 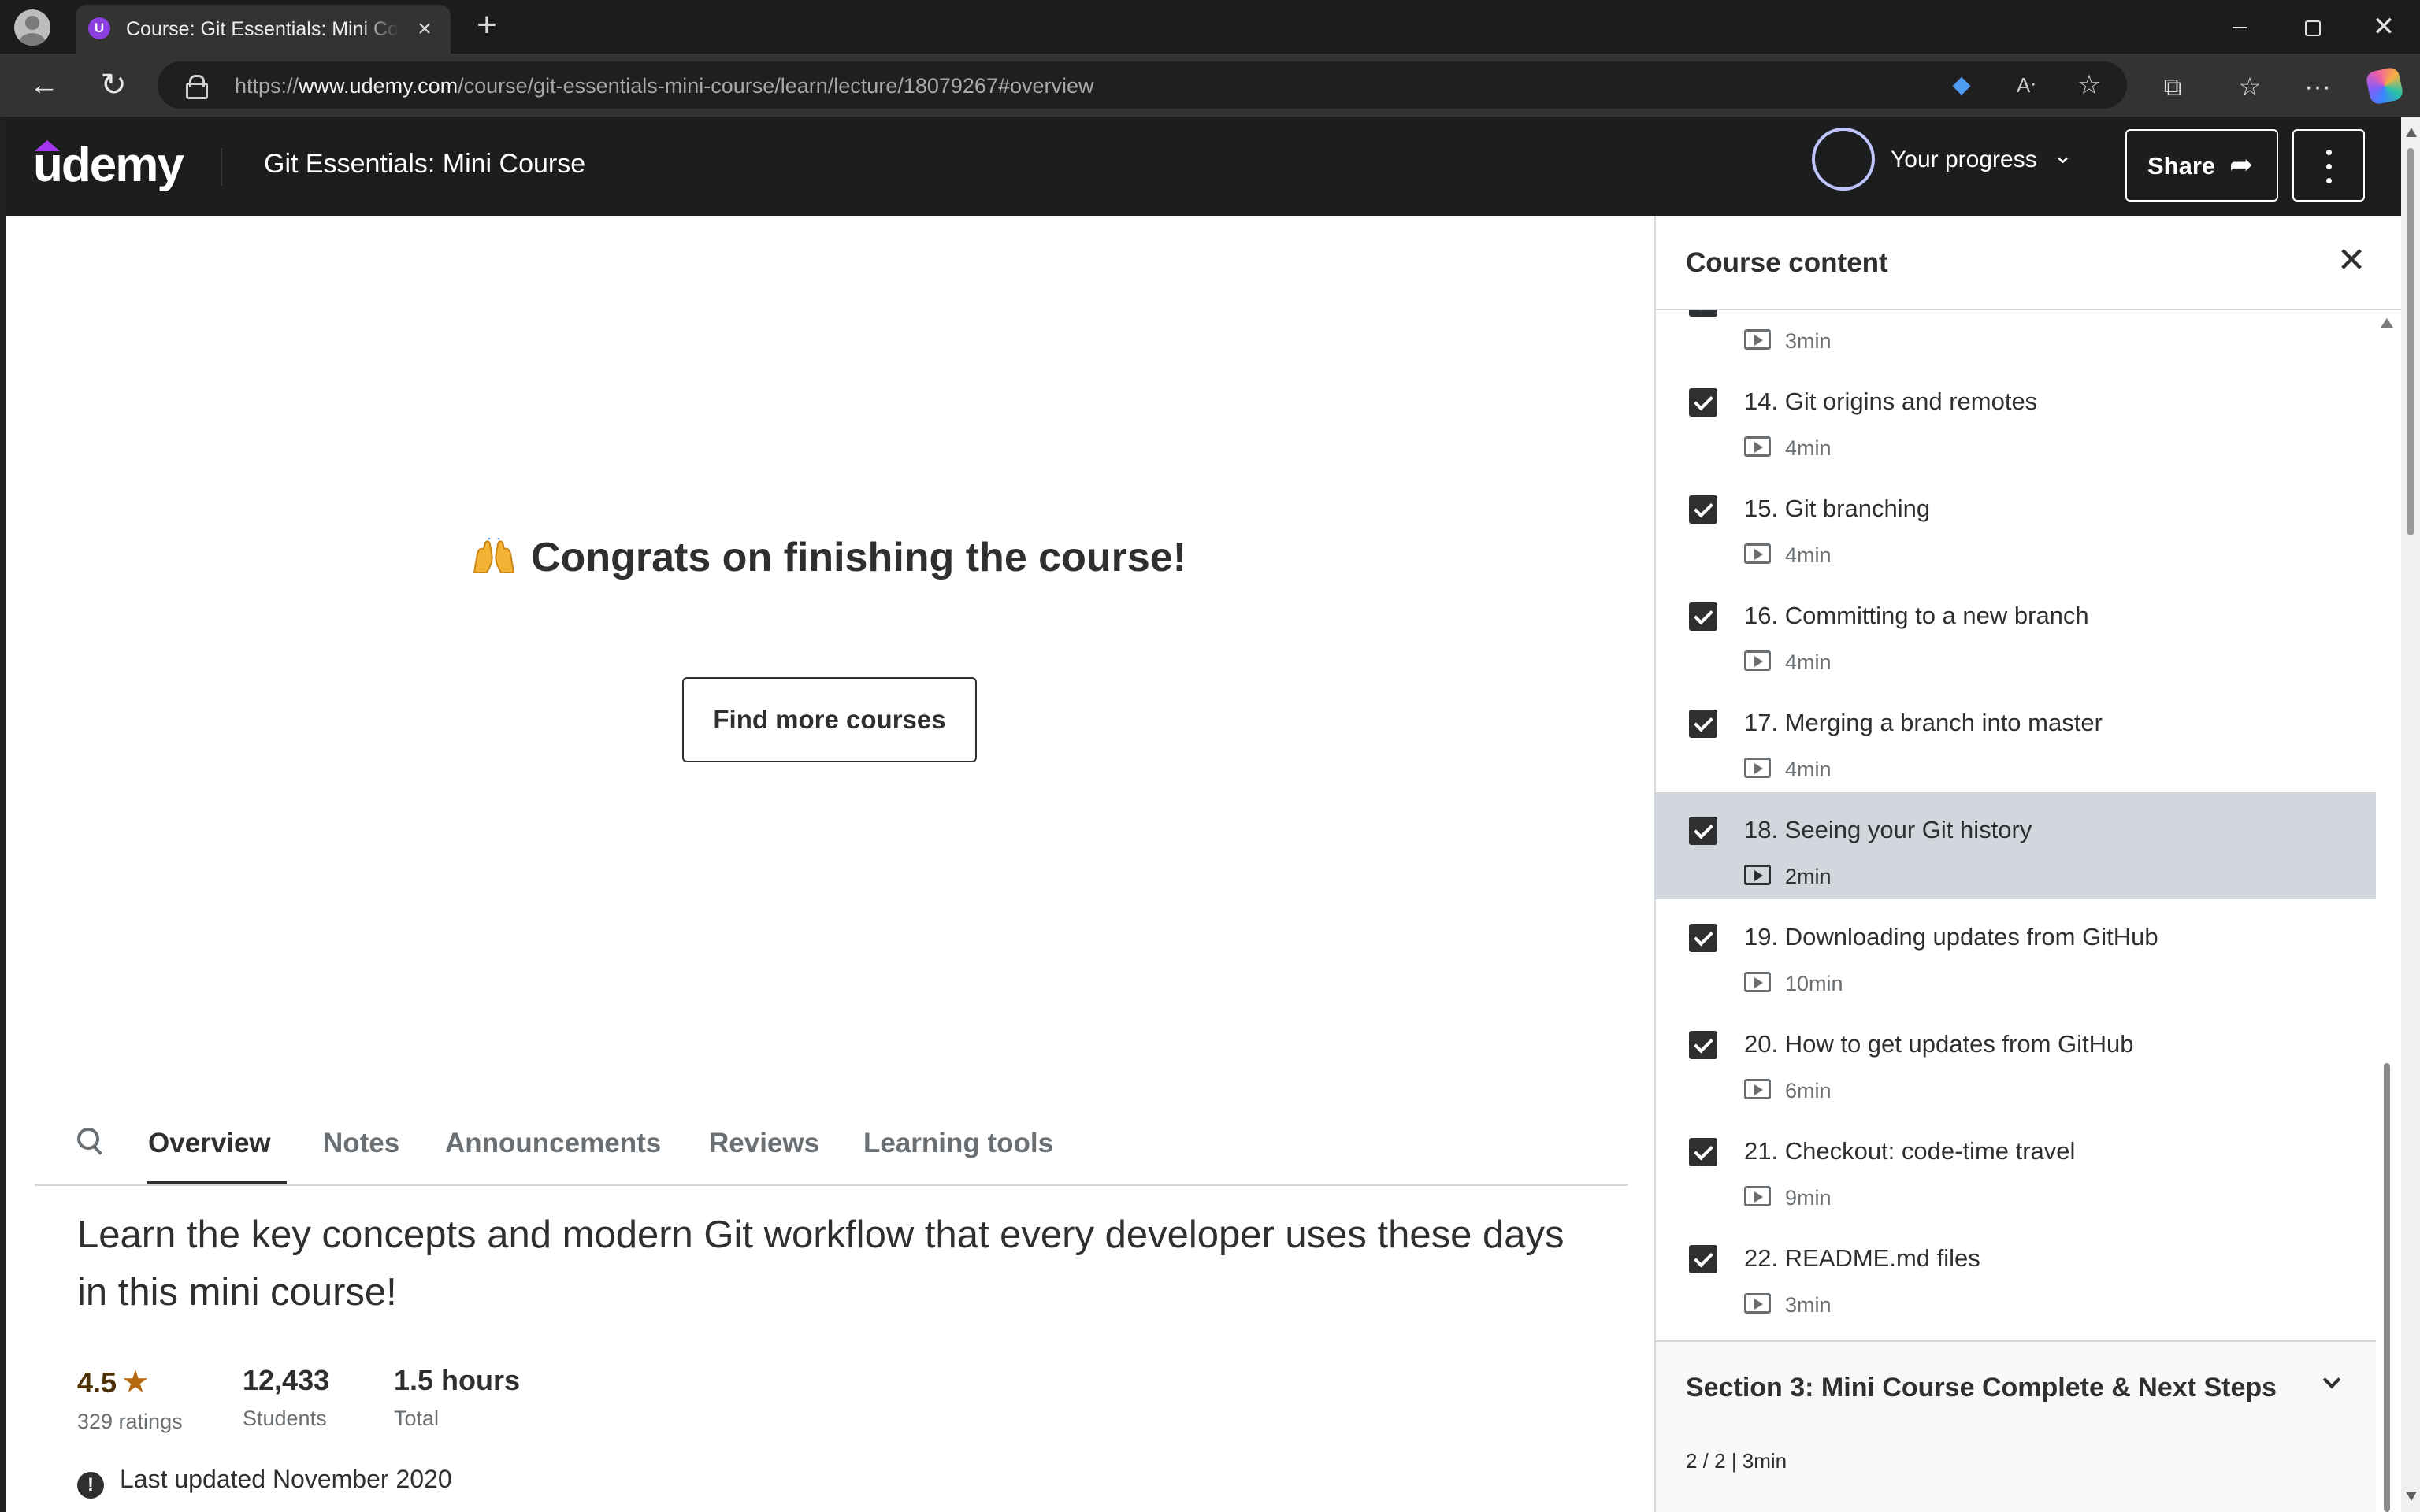 What do you see at coordinates (958, 1143) in the screenshot?
I see `tab-learning-tools: Learning tools` at bounding box center [958, 1143].